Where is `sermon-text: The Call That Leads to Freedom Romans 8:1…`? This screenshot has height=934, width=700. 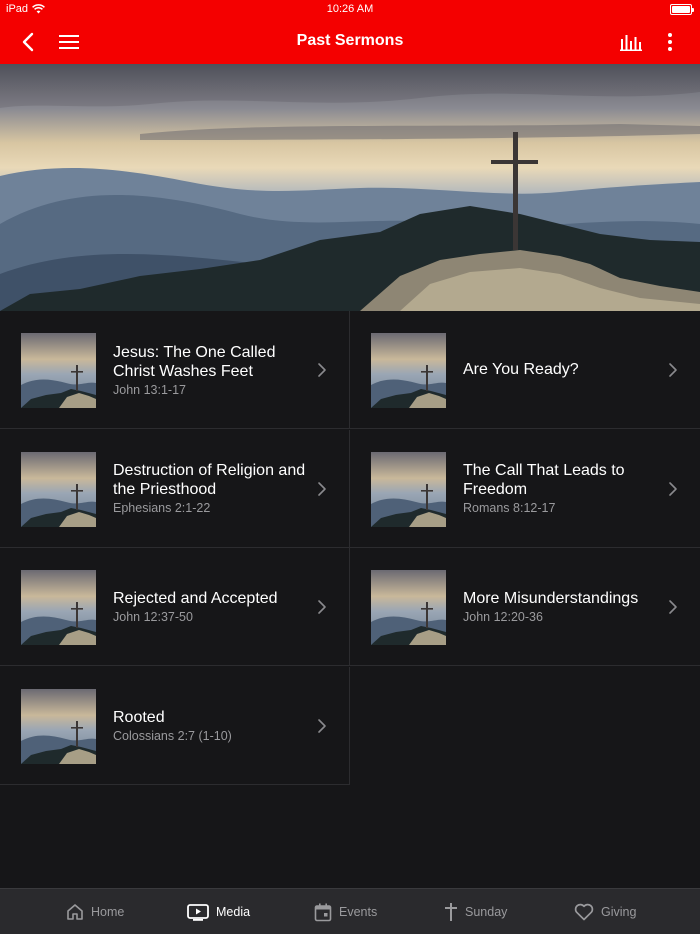 sermon-text: The Call That Leads to Freedom Romans 8:1… is located at coordinates (563, 488).